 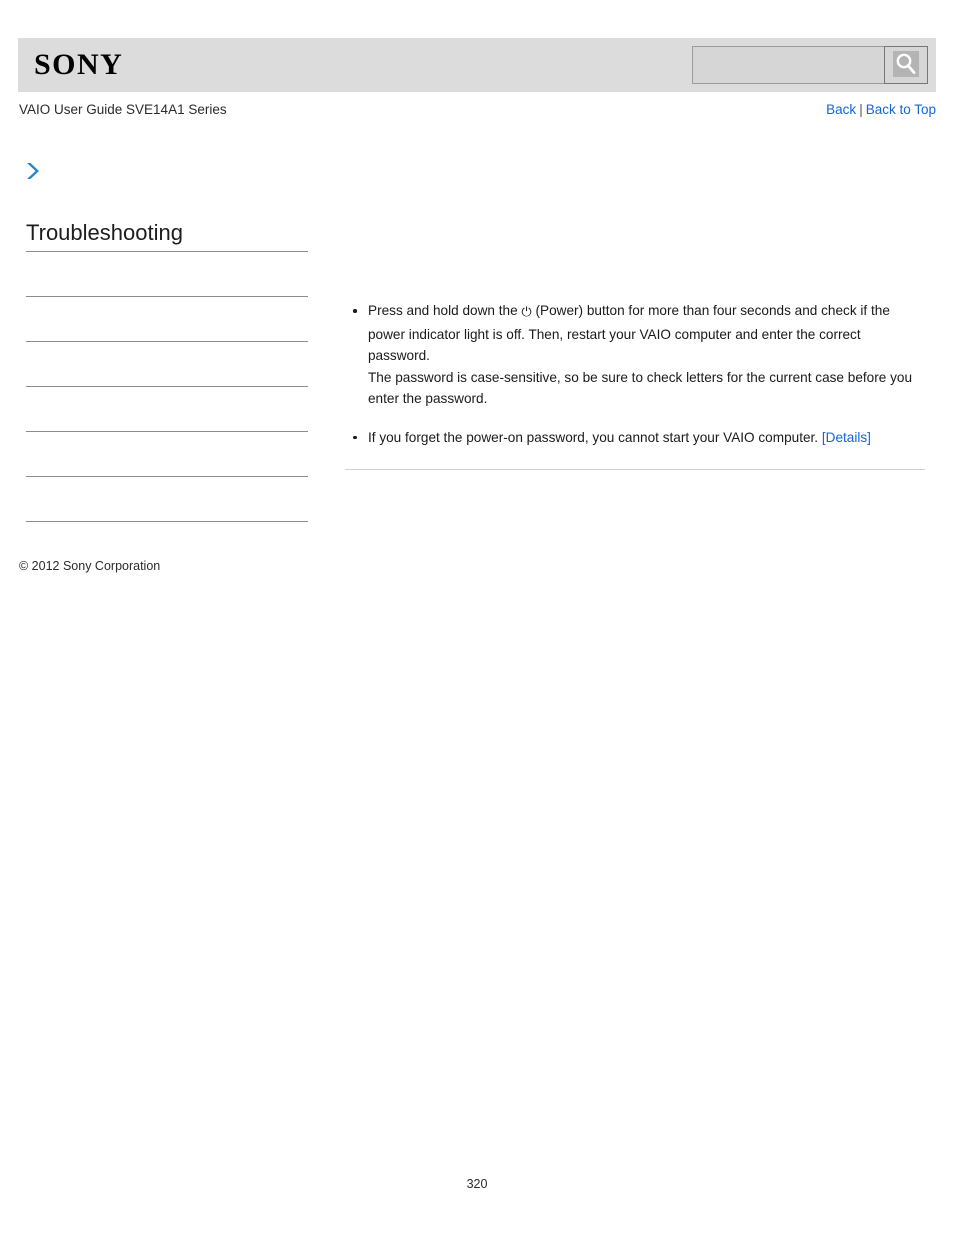 I want to click on sony-logo: SONY, so click(x=79, y=64).